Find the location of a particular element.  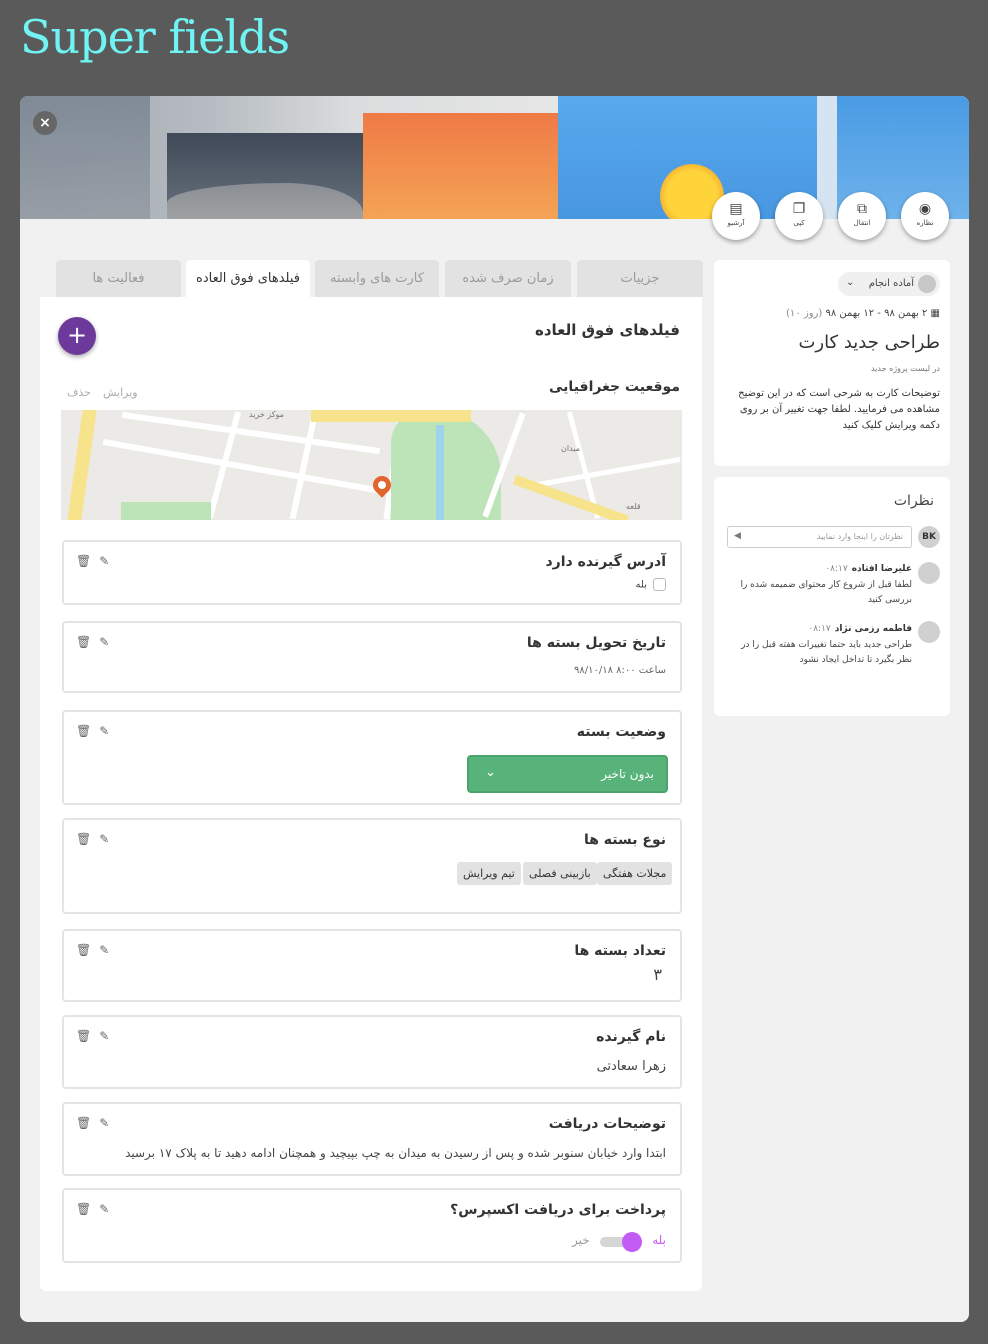

page-title: Super fields is located at coordinates (155, 37).